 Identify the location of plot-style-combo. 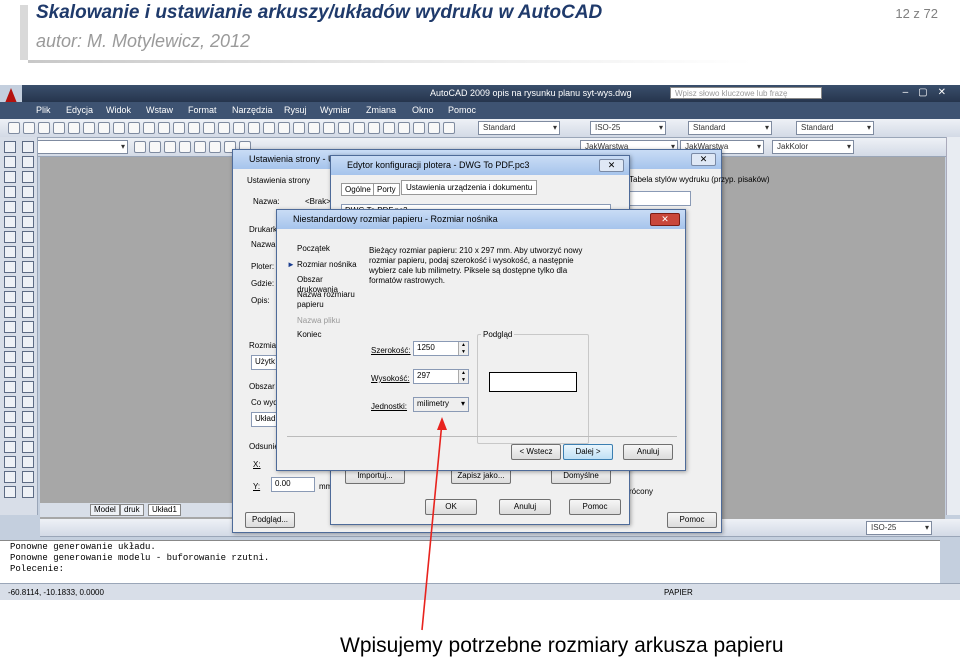
(660, 198).